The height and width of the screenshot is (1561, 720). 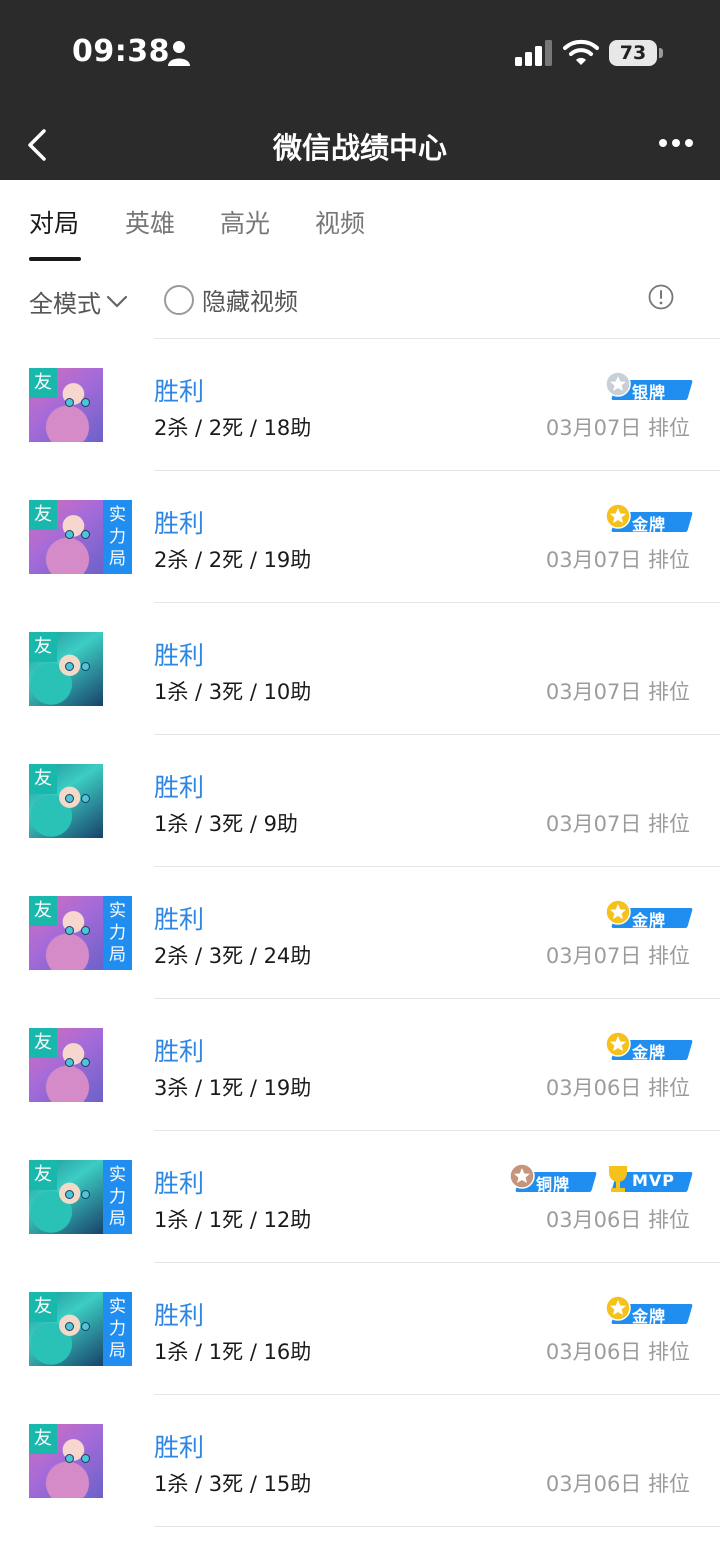 What do you see at coordinates (360, 52) in the screenshot?
I see `status-bar: 09:38 73` at bounding box center [360, 52].